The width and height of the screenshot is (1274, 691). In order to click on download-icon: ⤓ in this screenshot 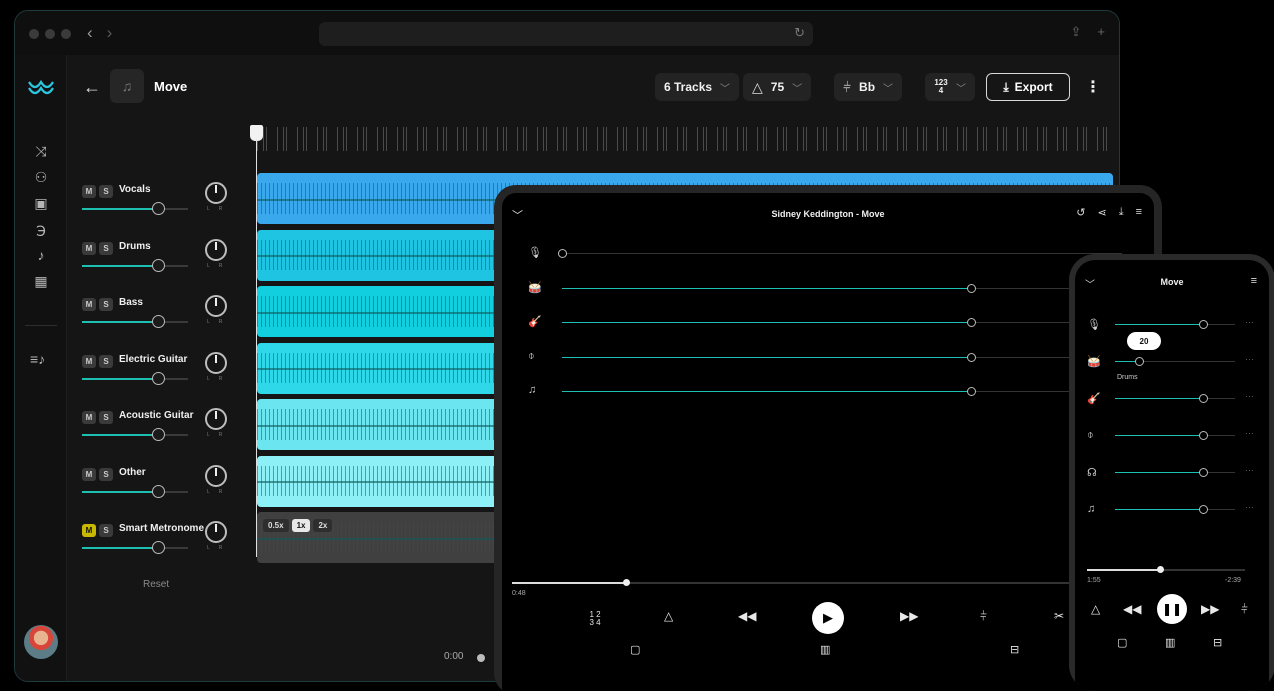, I will do `click(1121, 212)`.